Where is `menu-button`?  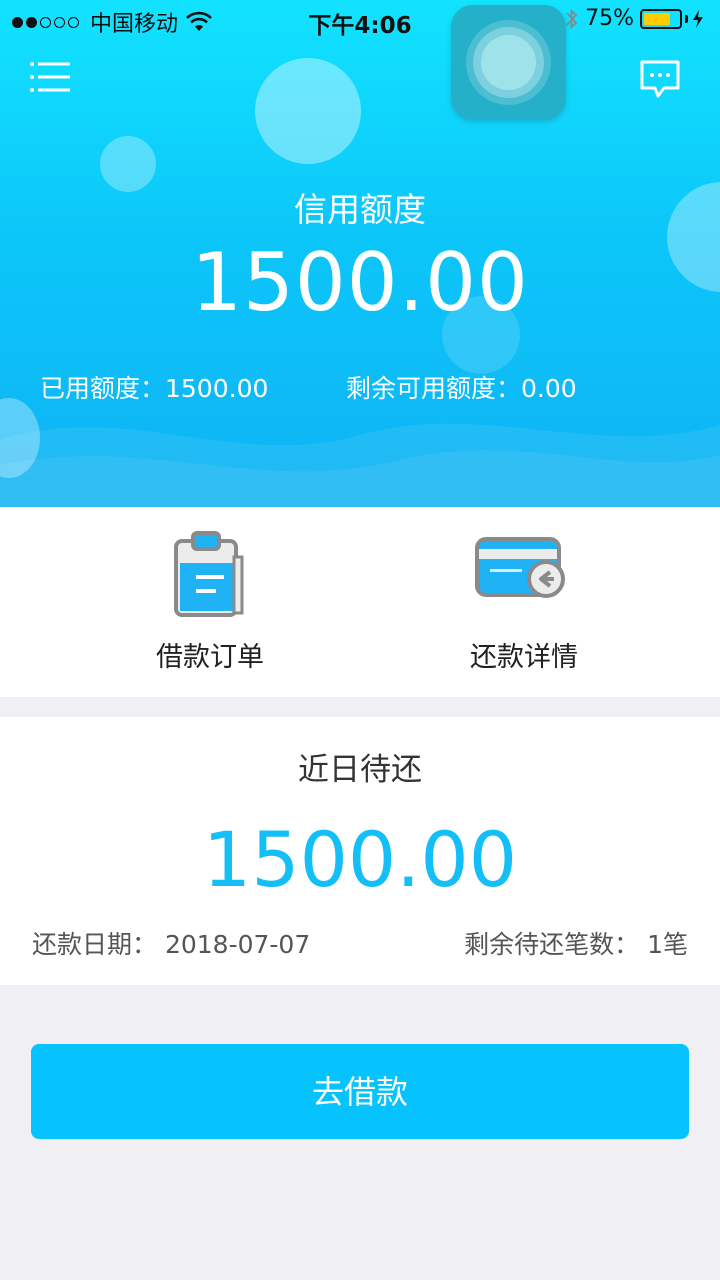
menu-button is located at coordinates (51, 78).